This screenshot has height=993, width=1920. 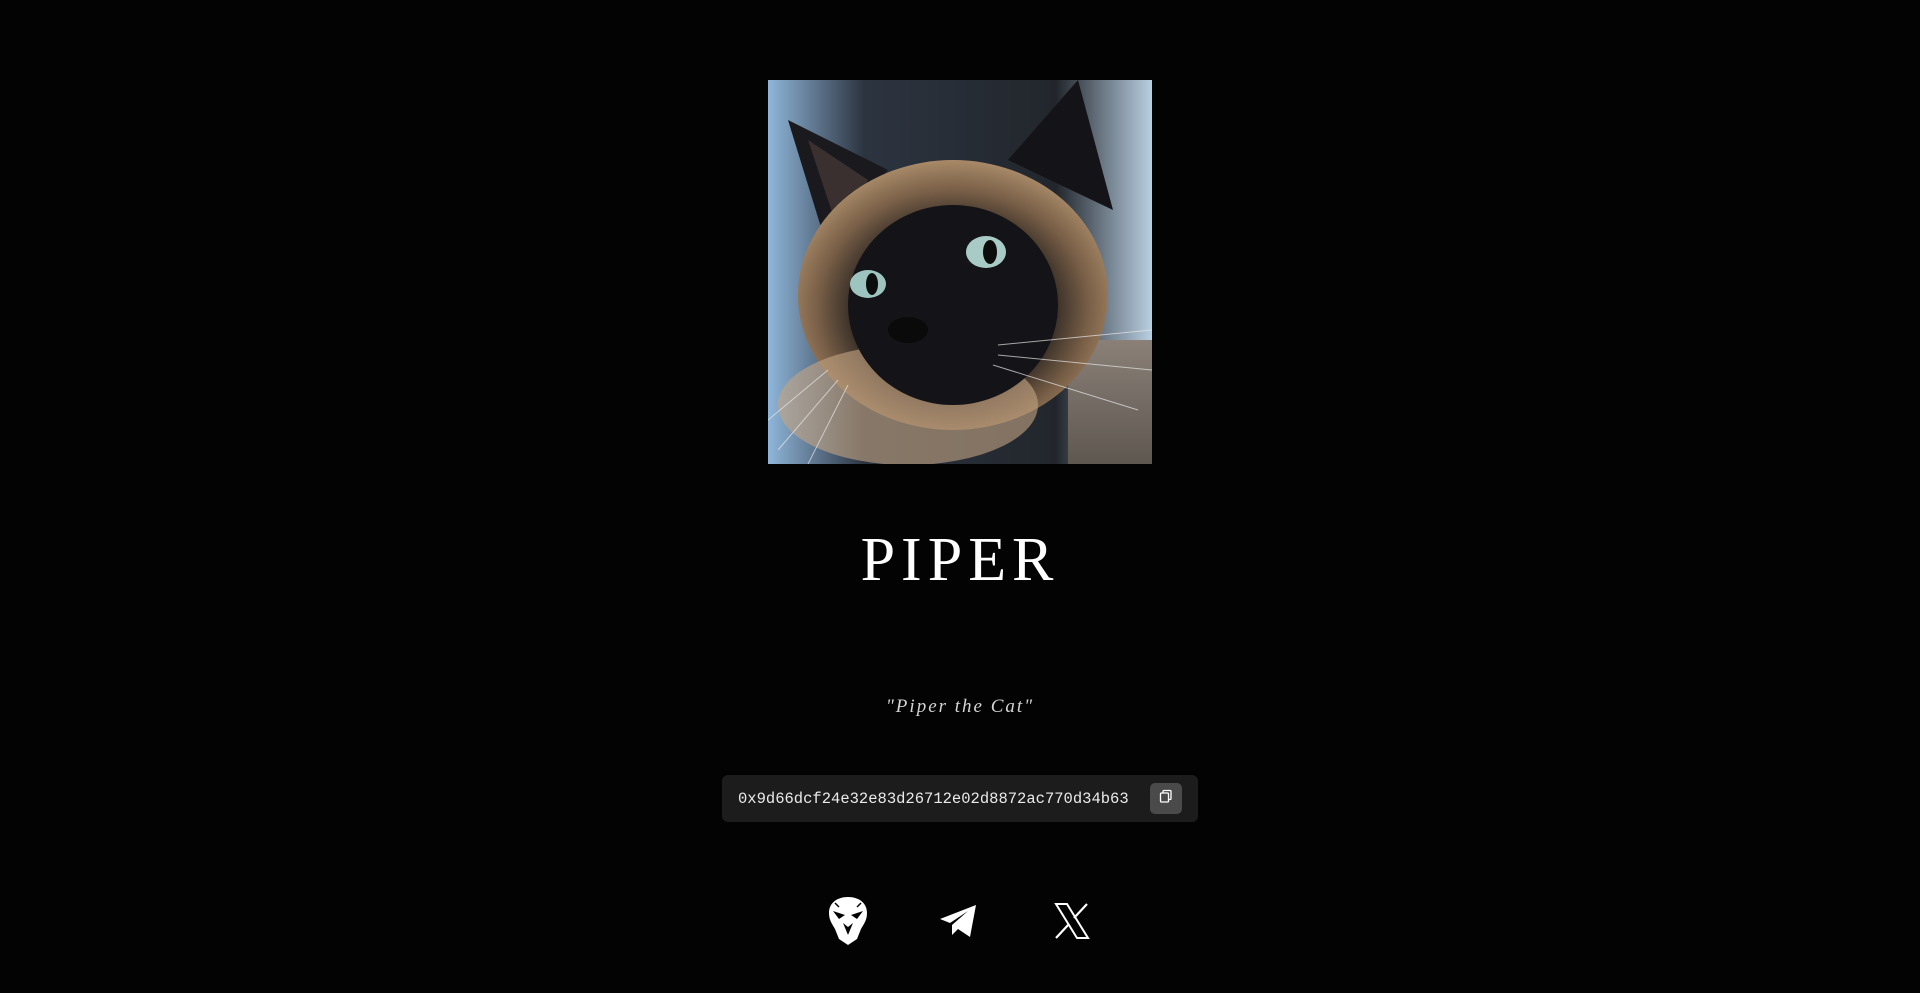 What do you see at coordinates (960, 706) in the screenshot?
I see `token-tagline: "Piper the Cat"` at bounding box center [960, 706].